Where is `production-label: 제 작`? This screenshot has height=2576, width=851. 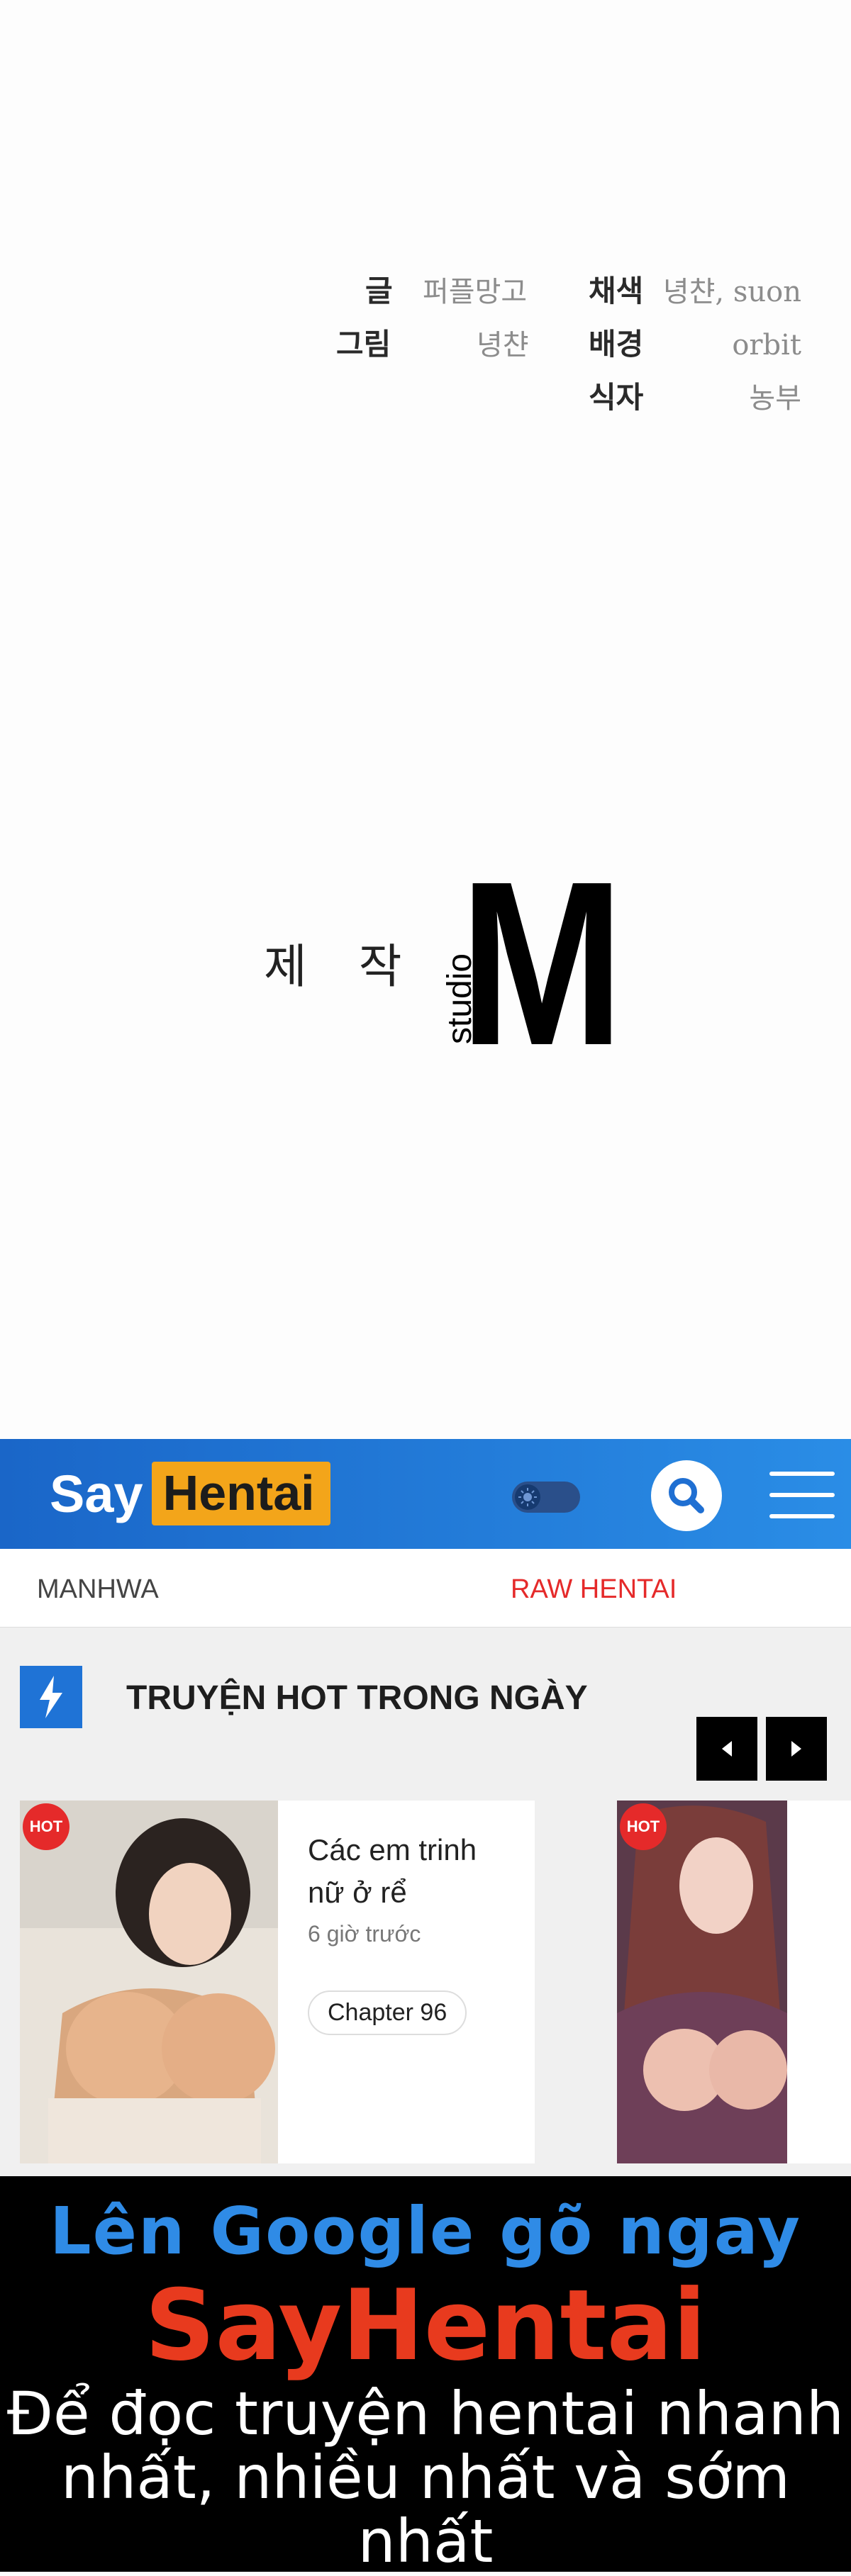 production-label: 제 작 is located at coordinates (342, 967).